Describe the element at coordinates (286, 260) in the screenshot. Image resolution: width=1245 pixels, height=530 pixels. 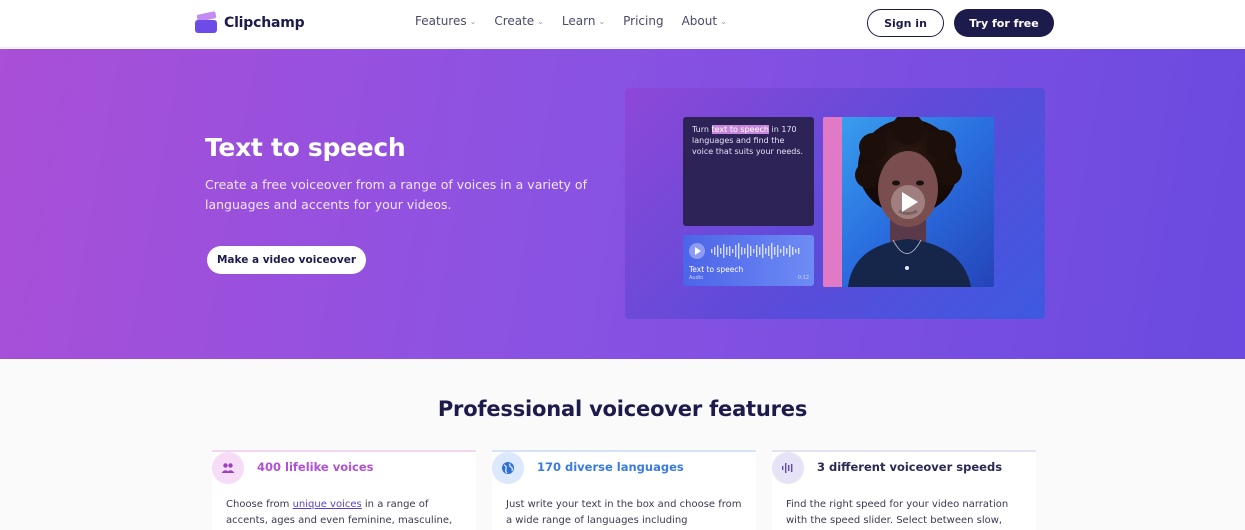
I see `make-voiceover-button: Make a video voiceover` at that location.